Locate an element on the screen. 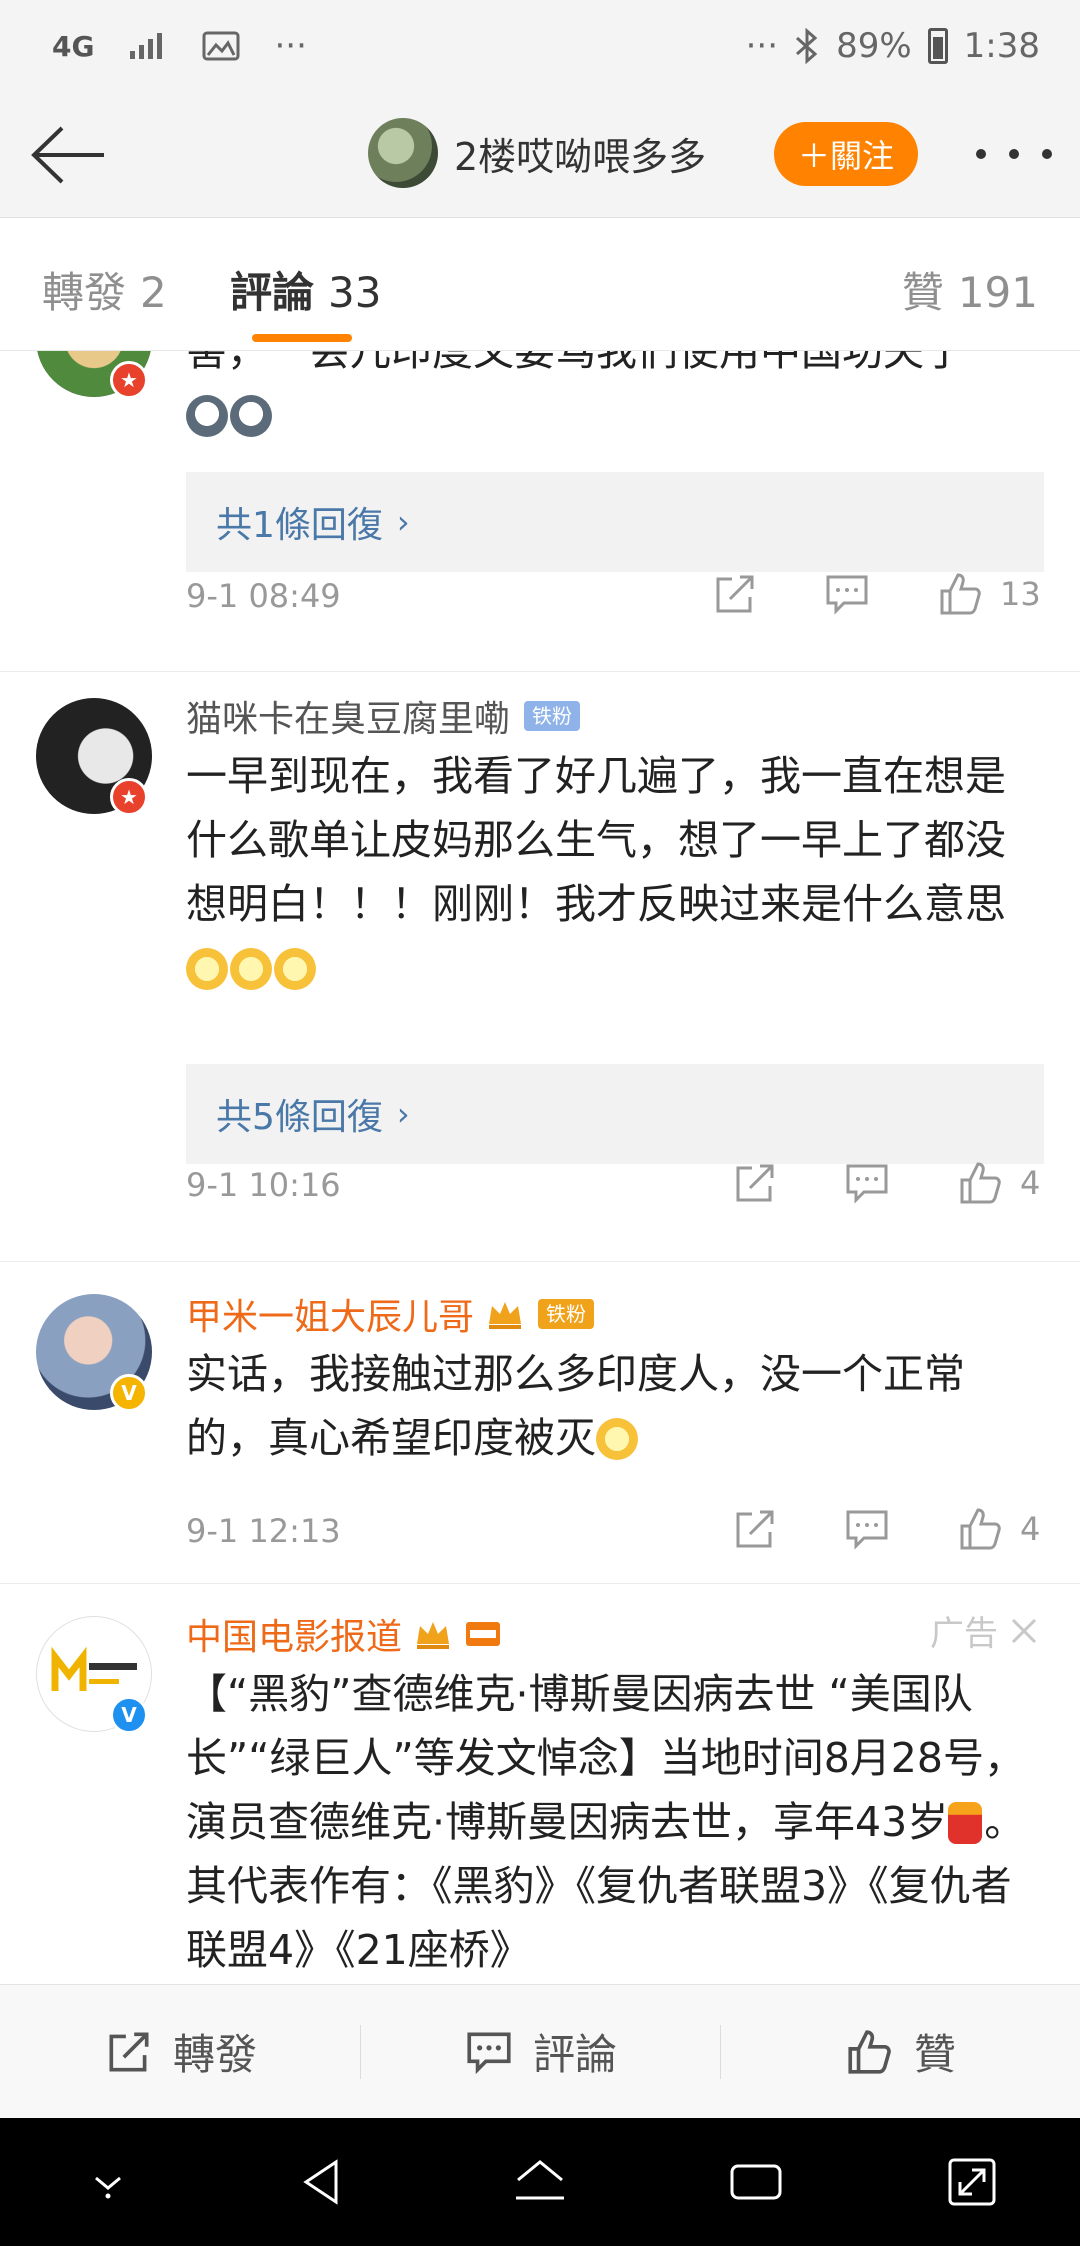  bottom-action-bar: 轉發 評論 贊 is located at coordinates (540, 2051).